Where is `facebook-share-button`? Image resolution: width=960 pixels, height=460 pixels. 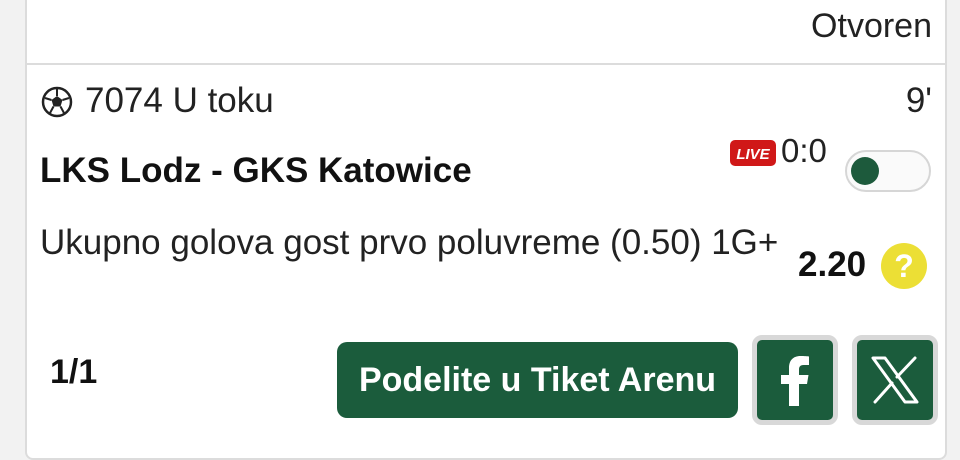
facebook-share-button is located at coordinates (795, 380).